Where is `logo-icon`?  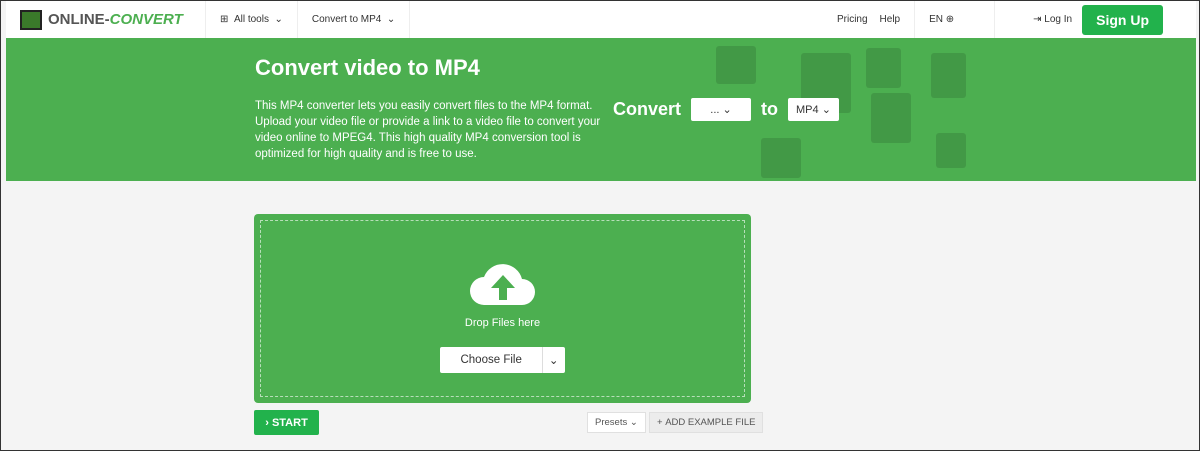 logo-icon is located at coordinates (31, 19).